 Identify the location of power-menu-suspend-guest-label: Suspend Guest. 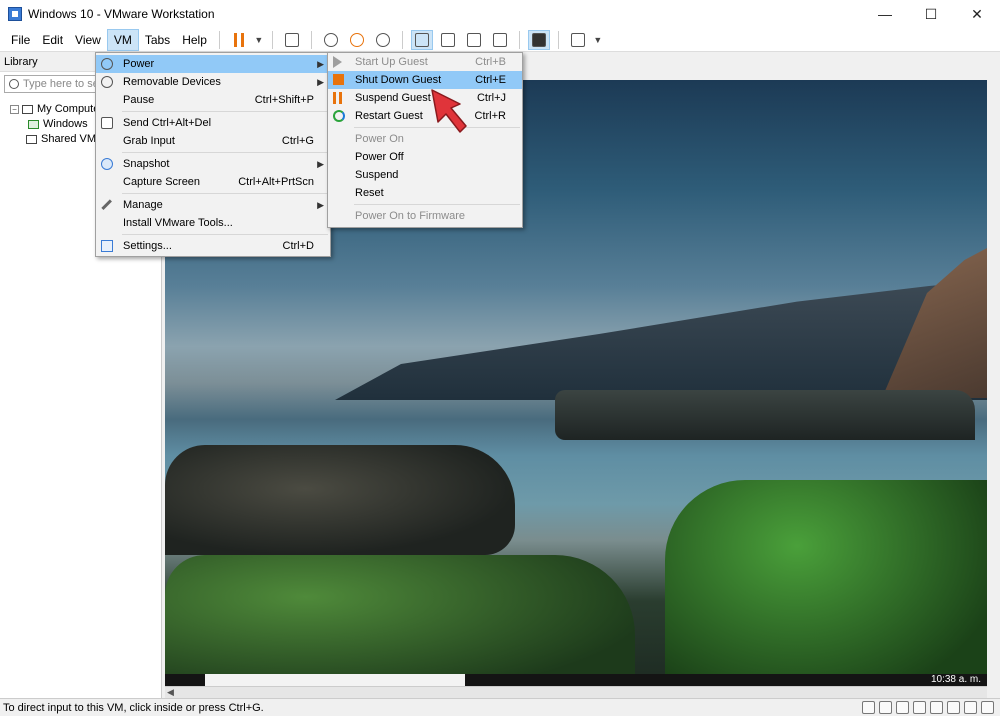
(393, 98).